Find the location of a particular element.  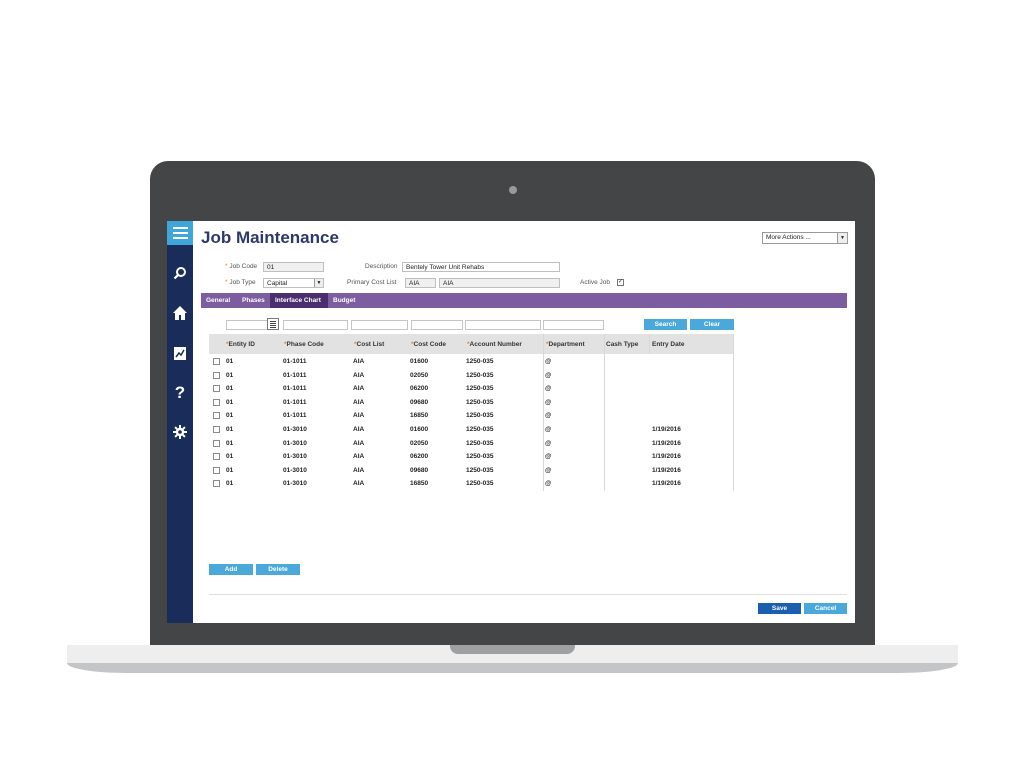

cell-cost-code: 01600 is located at coordinates (419, 361).